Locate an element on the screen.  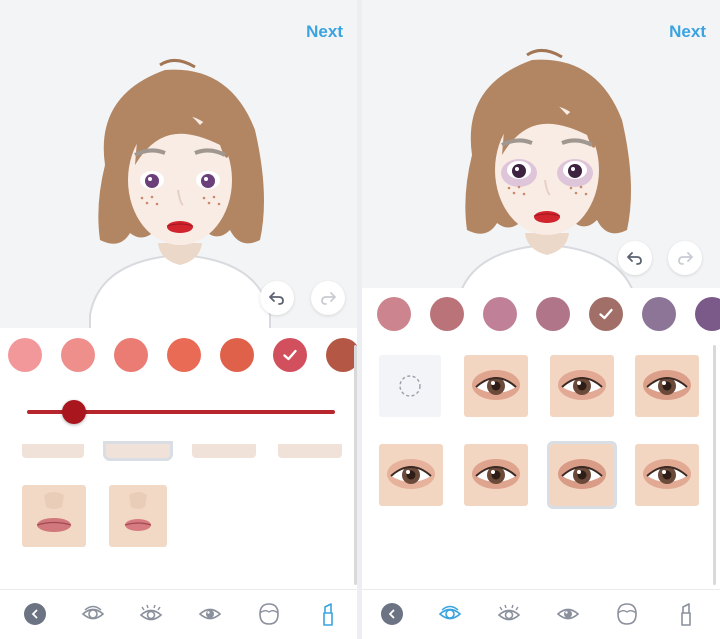
eyeshadow-none-tile is located at coordinates (410, 386).